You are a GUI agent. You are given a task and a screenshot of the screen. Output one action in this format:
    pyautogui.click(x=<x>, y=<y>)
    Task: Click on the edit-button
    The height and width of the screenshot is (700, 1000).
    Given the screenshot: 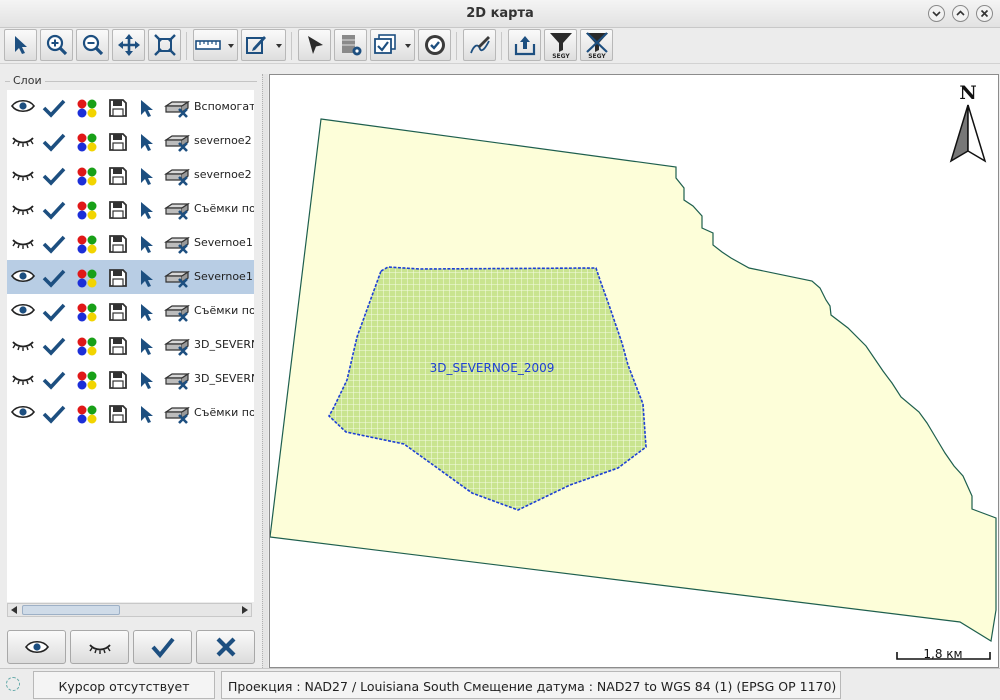 What is the action you would take?
    pyautogui.click(x=263, y=45)
    